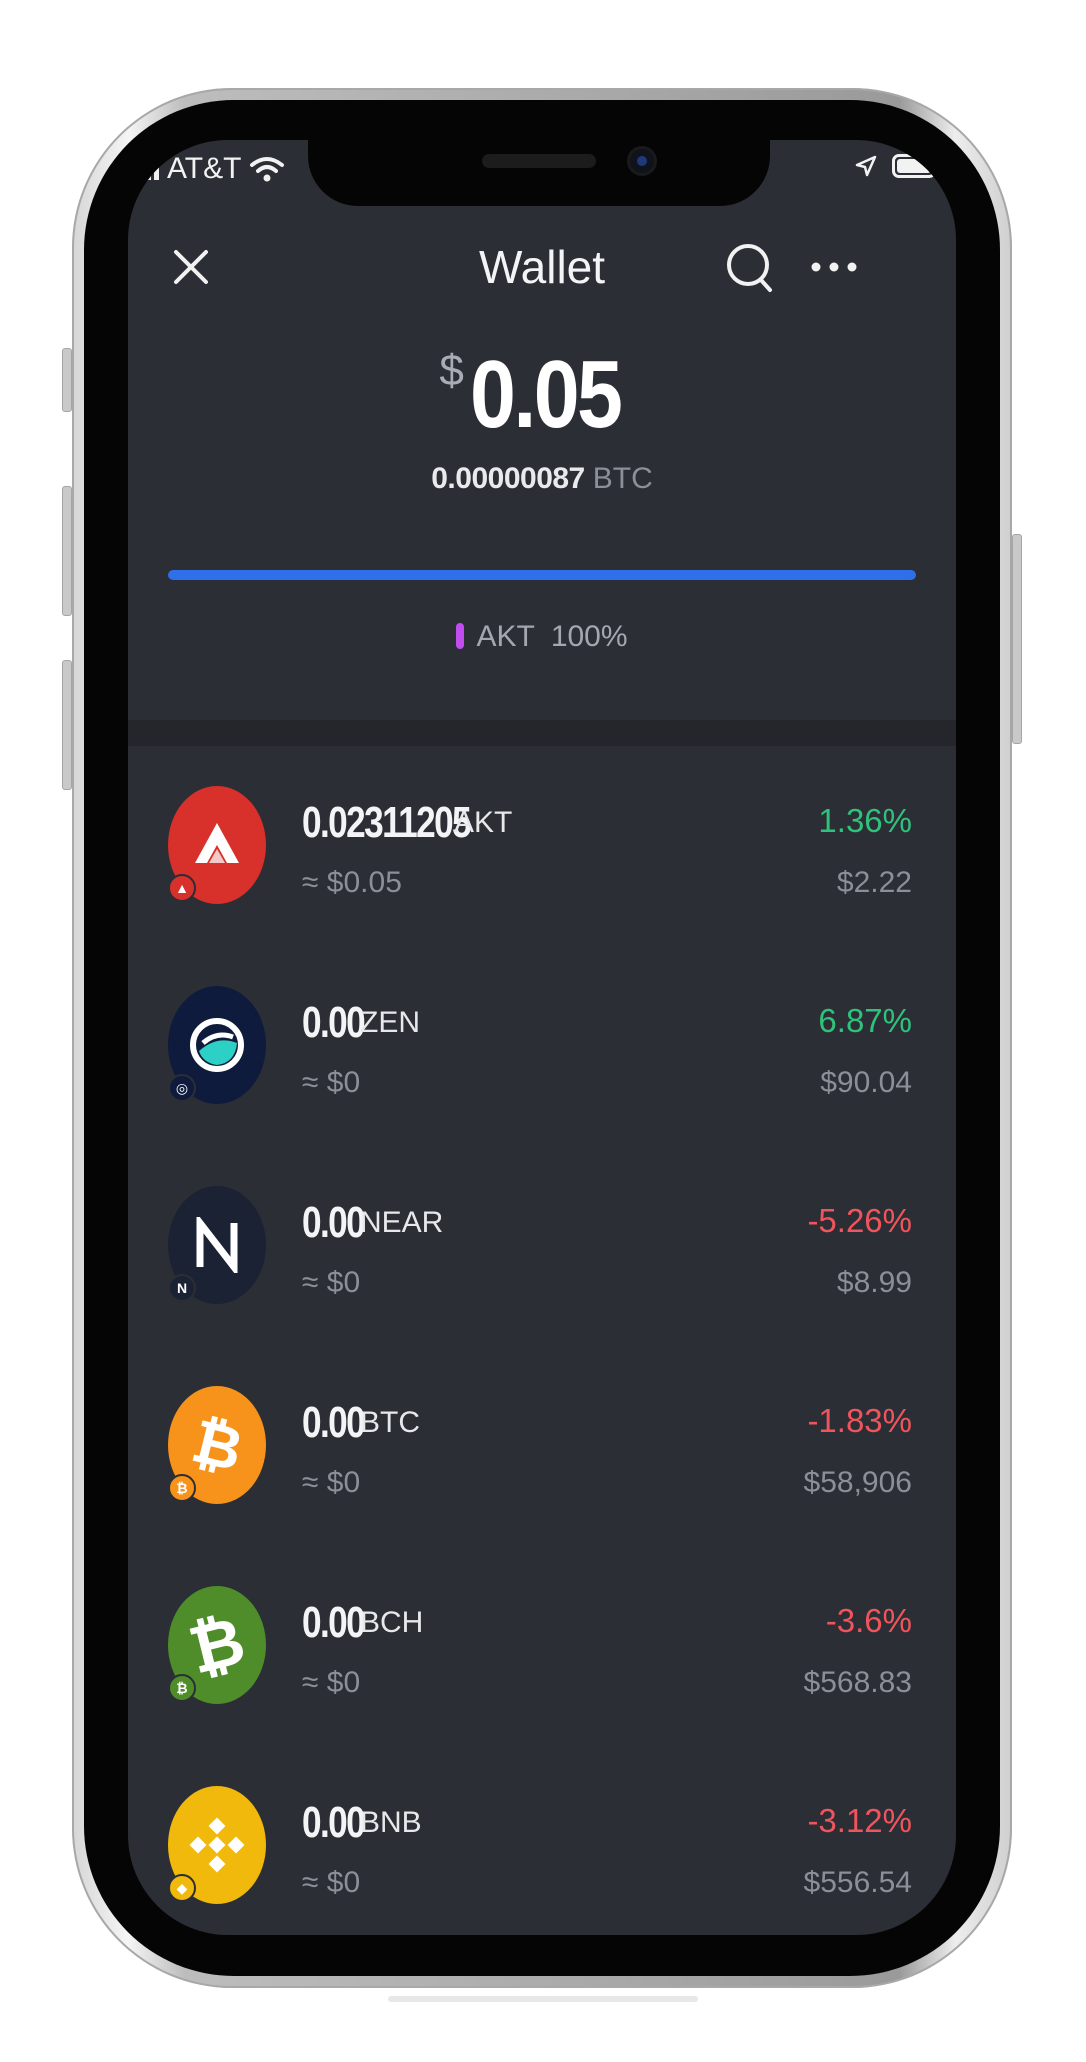  What do you see at coordinates (868, 1620) in the screenshot?
I see `price-change: -3.6%` at bounding box center [868, 1620].